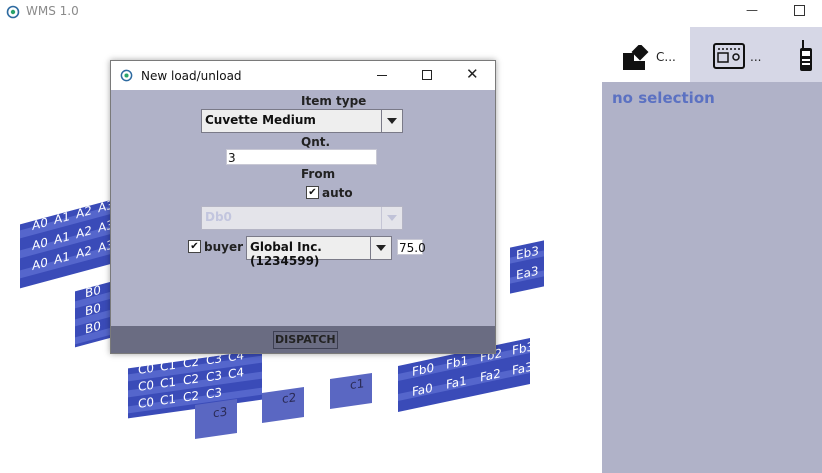  Describe the element at coordinates (289, 398) in the screenshot. I see `bin-label: c2` at that location.